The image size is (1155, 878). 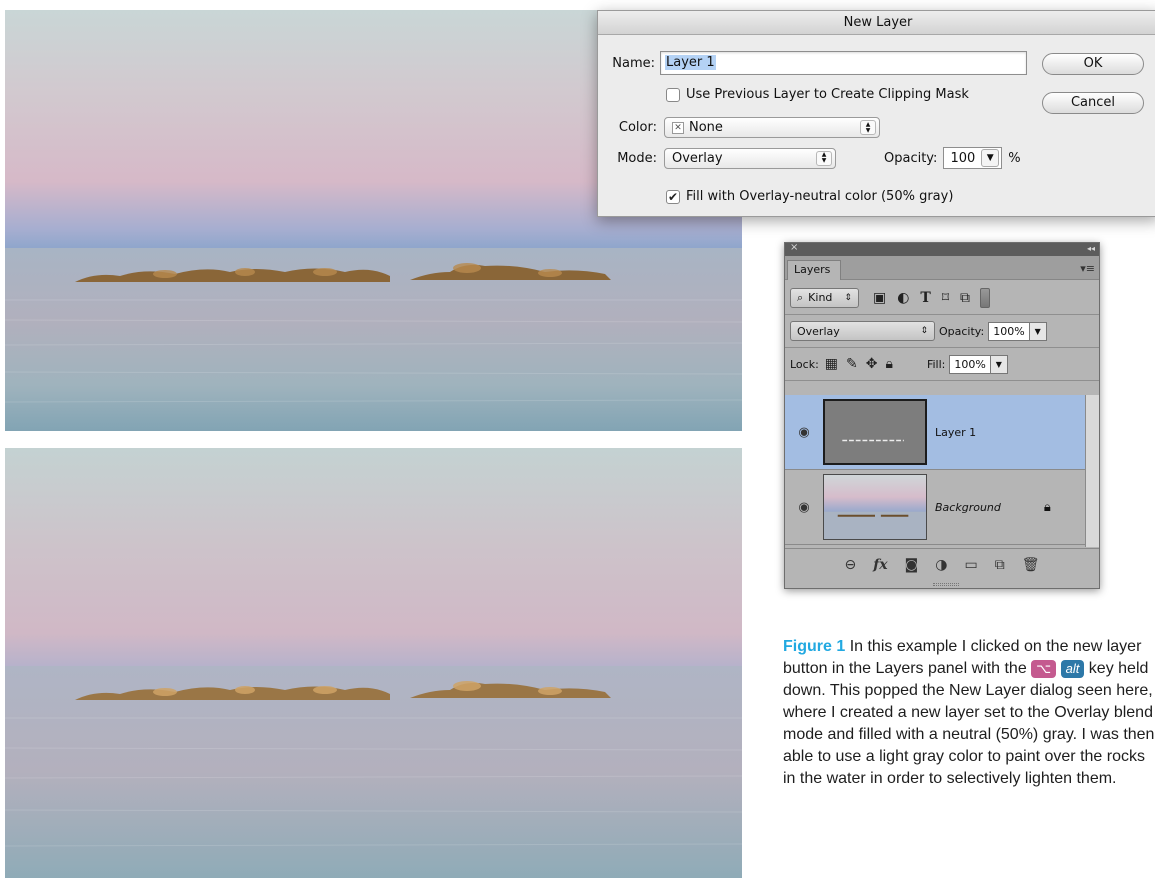 What do you see at coordinates (942, 268) in the screenshot?
I see `panel-tab-bar: Layers ▾≡` at bounding box center [942, 268].